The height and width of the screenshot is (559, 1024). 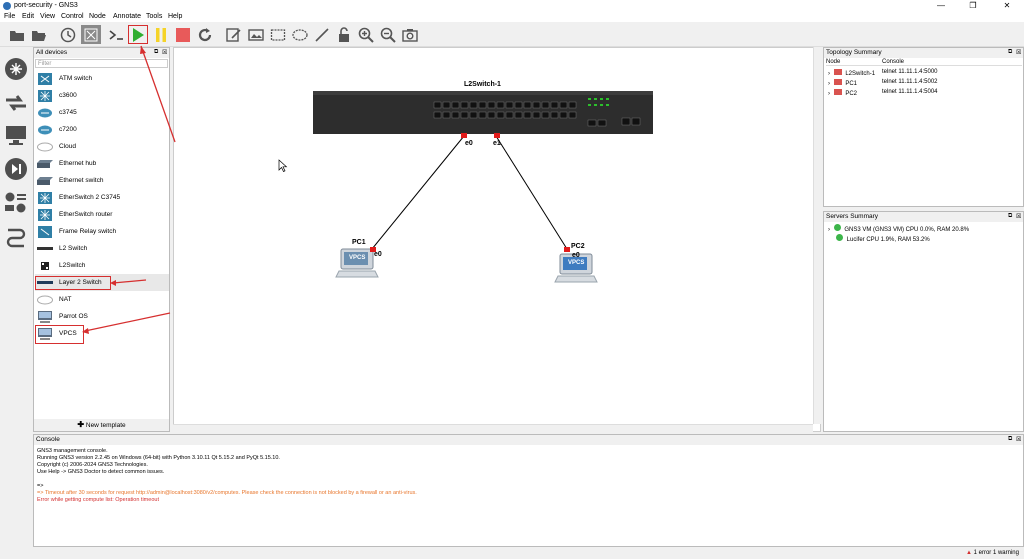 I want to click on topology-row: › PC2, so click(x=842, y=93).